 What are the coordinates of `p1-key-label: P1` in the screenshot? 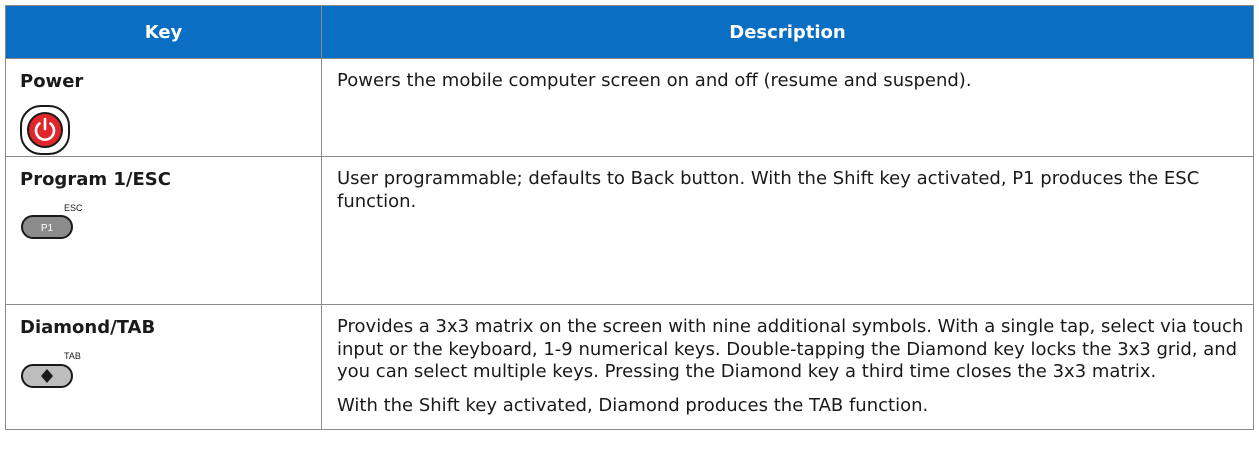 It's located at (47, 228).